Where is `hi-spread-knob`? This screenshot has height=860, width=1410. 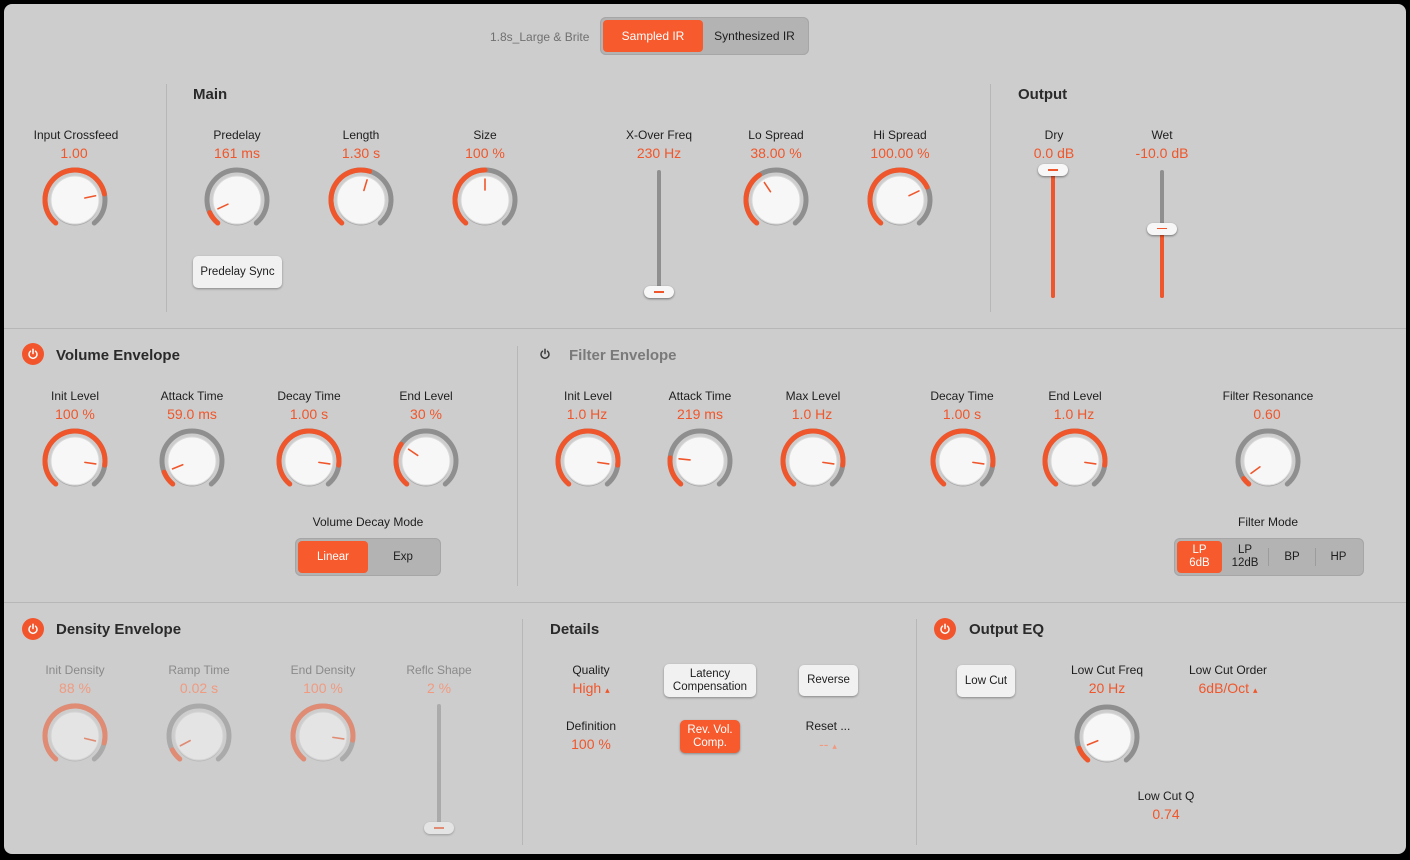
hi-spread-knob is located at coordinates (900, 200).